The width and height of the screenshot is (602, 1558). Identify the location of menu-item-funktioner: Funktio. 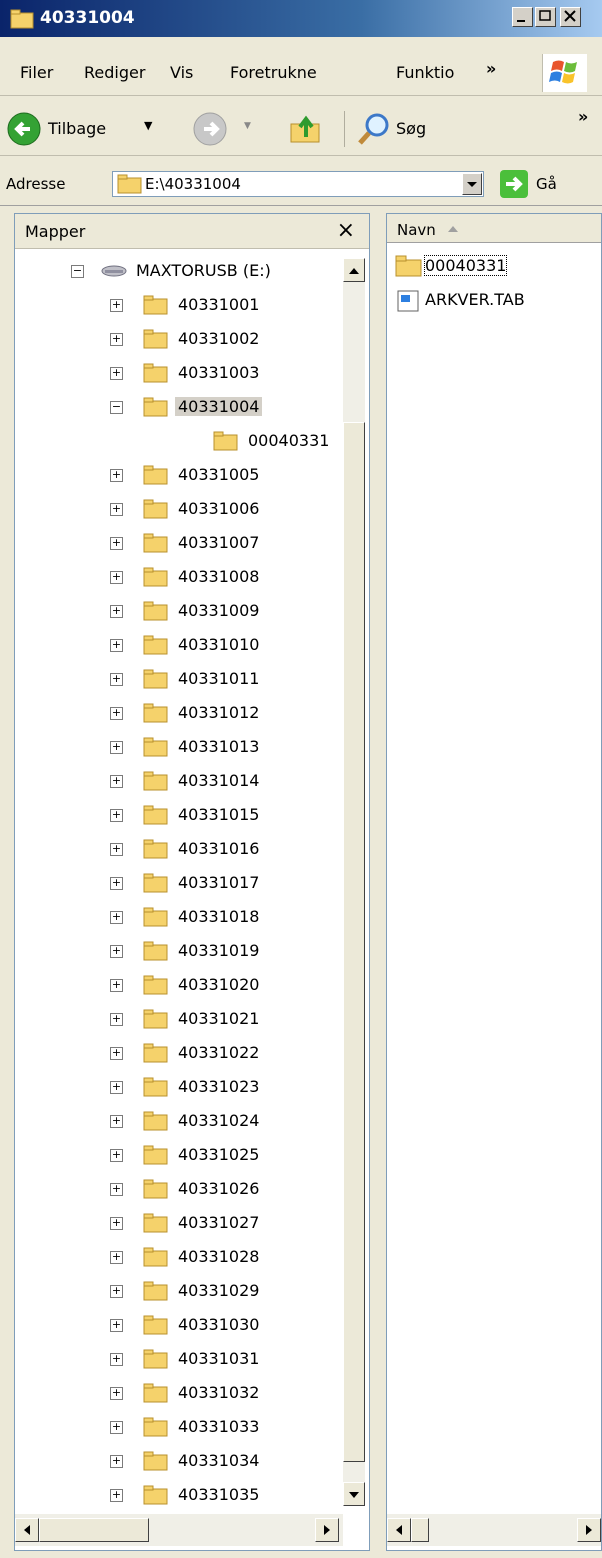
(425, 72).